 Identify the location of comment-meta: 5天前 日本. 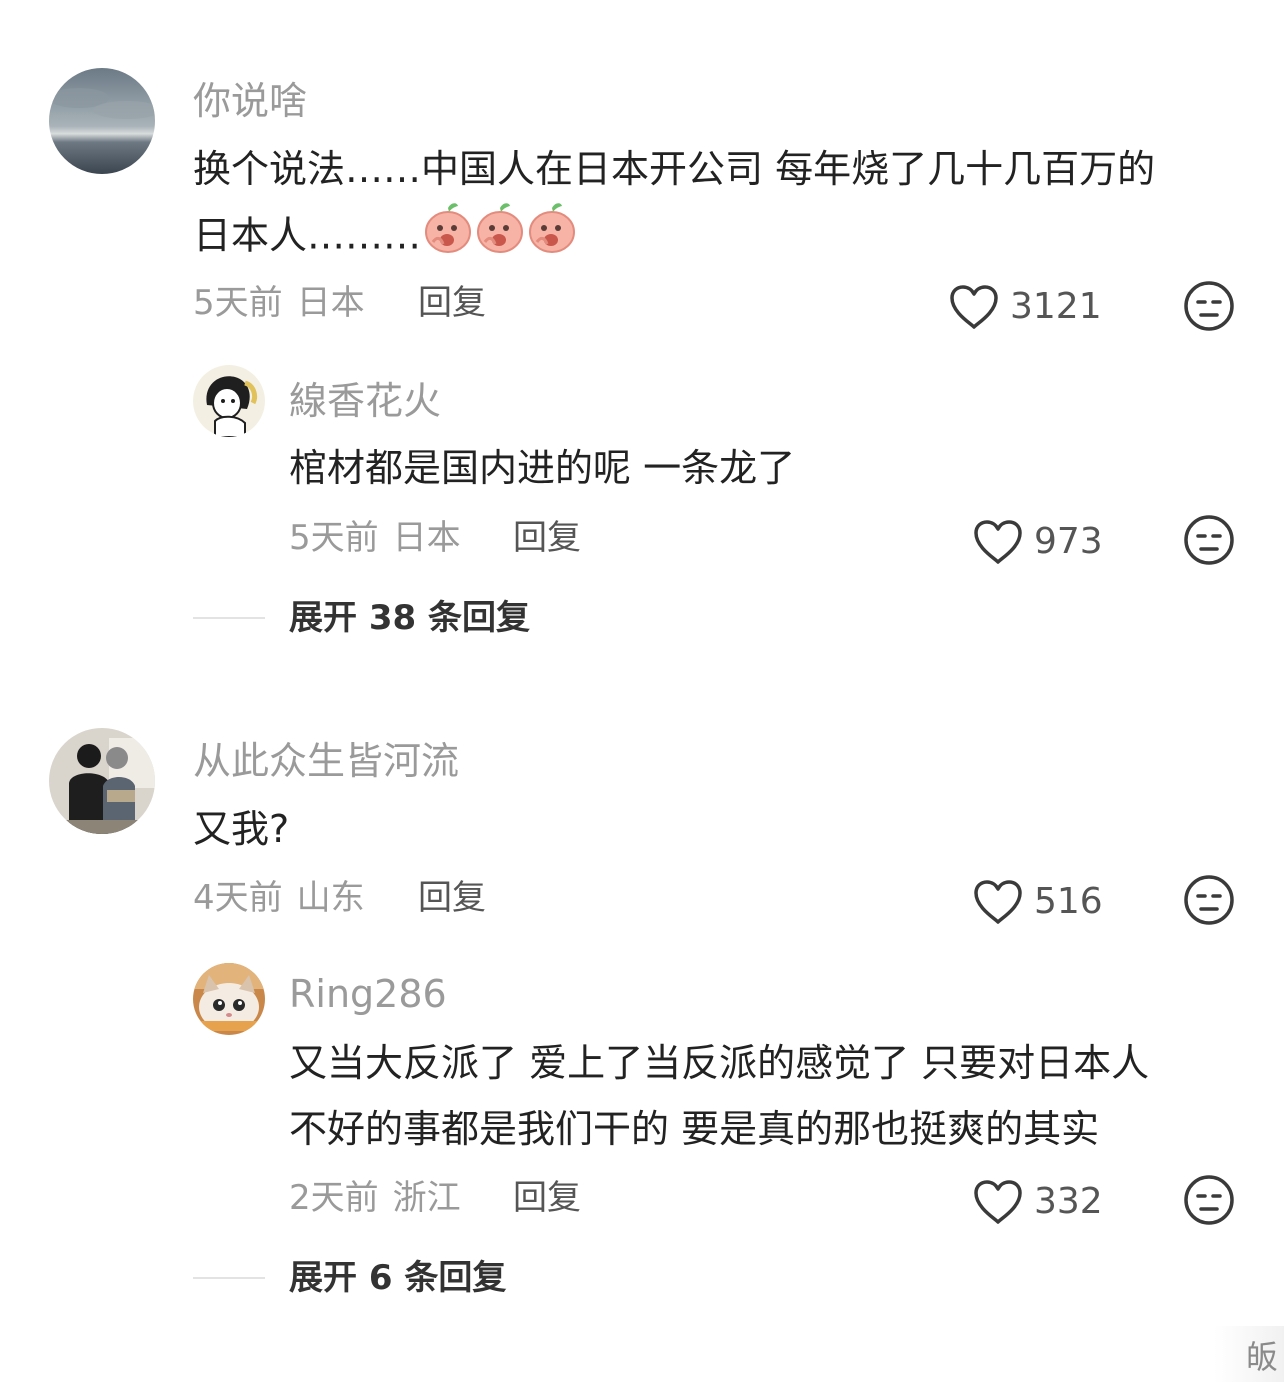
(279, 303).